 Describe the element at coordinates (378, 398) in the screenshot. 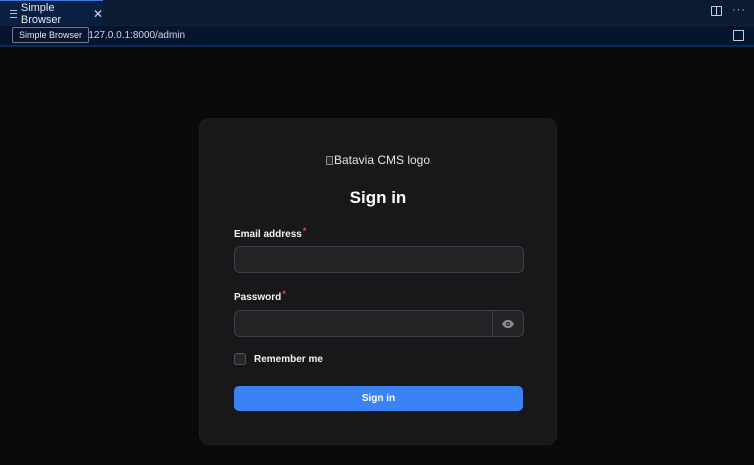

I see `sign-in-button: Sign in` at that location.